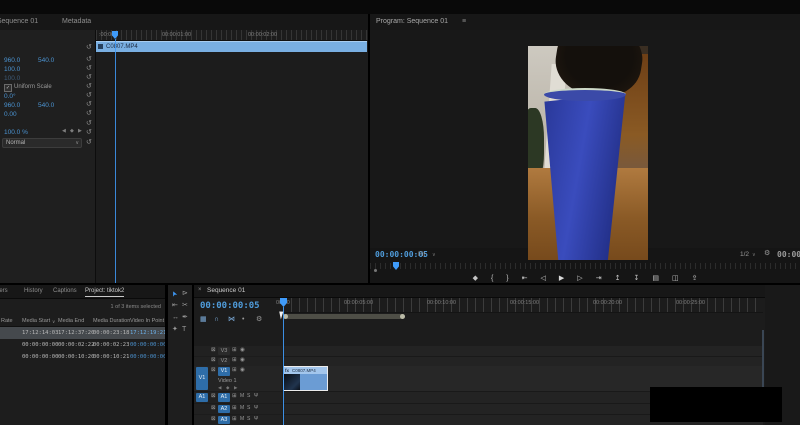  I want to click on ripple-edit-tool: ⇤, so click(175, 305).